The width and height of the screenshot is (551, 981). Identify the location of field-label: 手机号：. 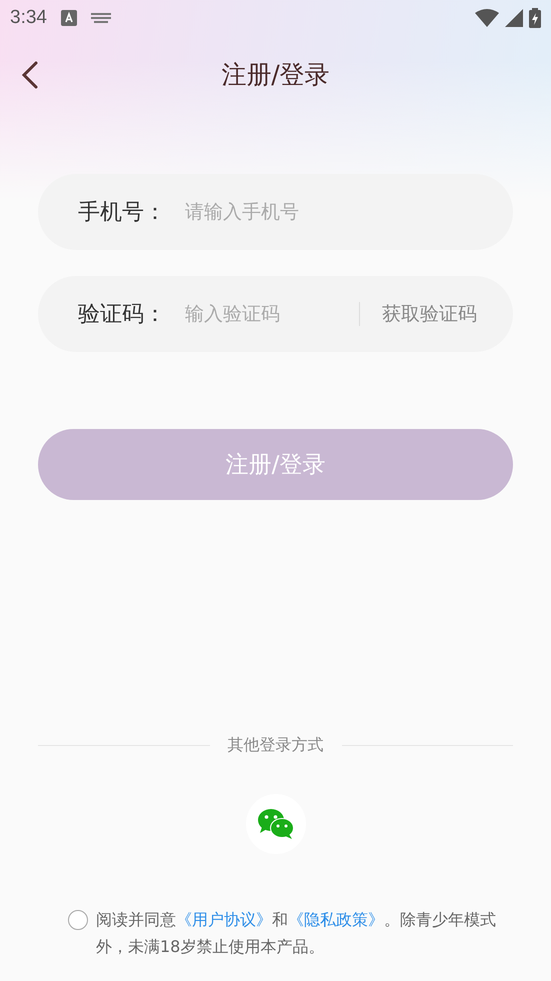
(122, 213).